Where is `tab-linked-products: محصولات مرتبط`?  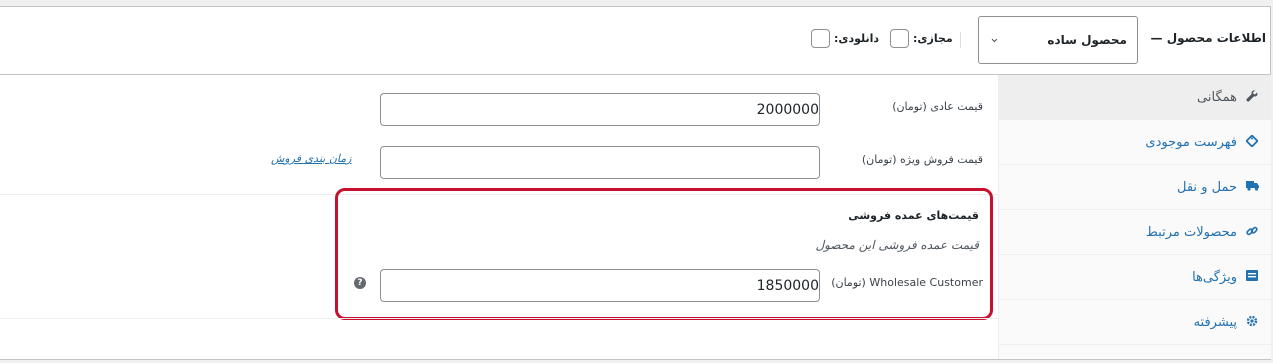 tab-linked-products: محصولات مرتبط is located at coordinates (1135, 232).